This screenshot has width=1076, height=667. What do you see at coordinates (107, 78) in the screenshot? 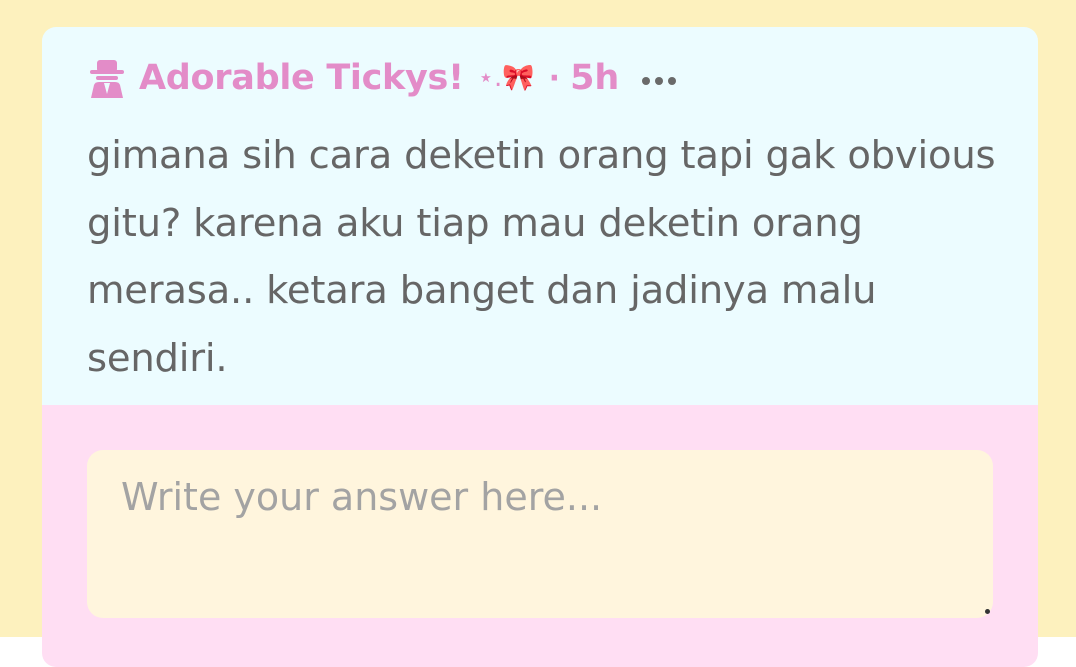
I see `spy-icon` at bounding box center [107, 78].